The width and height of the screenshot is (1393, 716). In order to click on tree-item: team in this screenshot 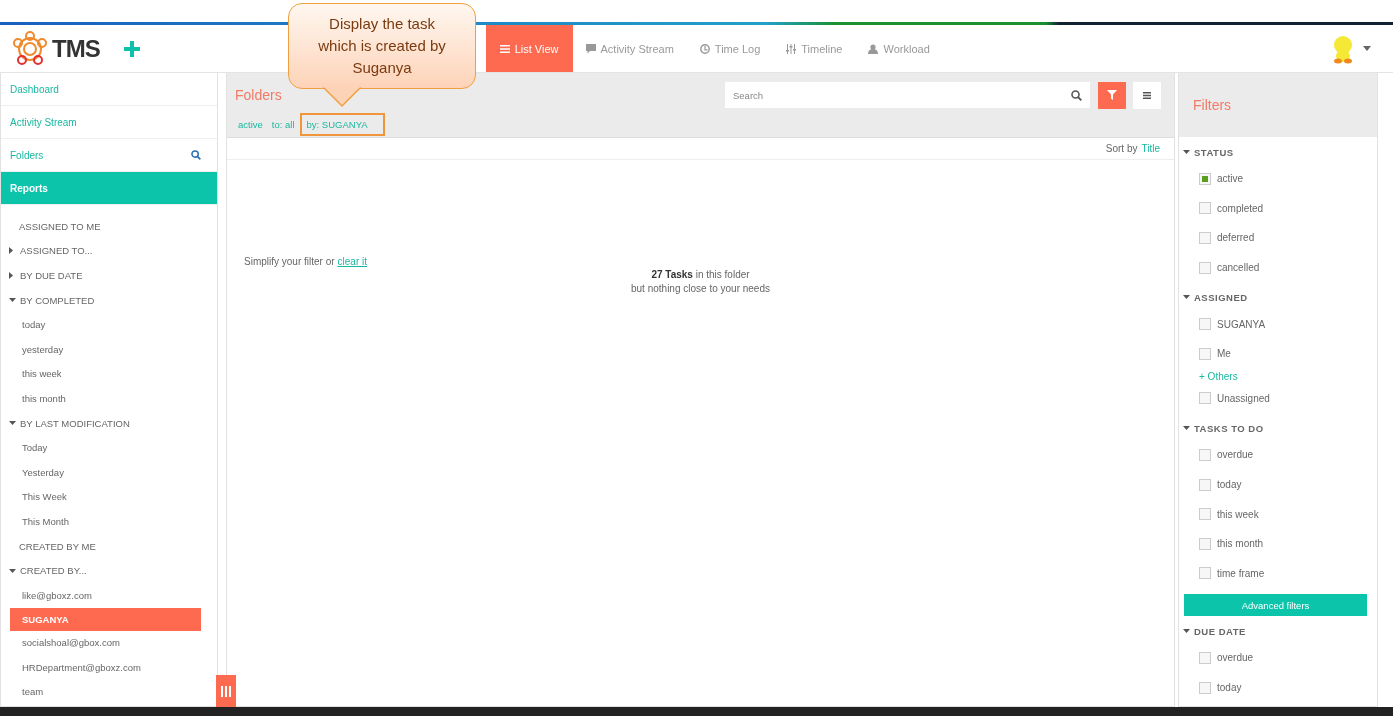, I will do `click(105, 692)`.